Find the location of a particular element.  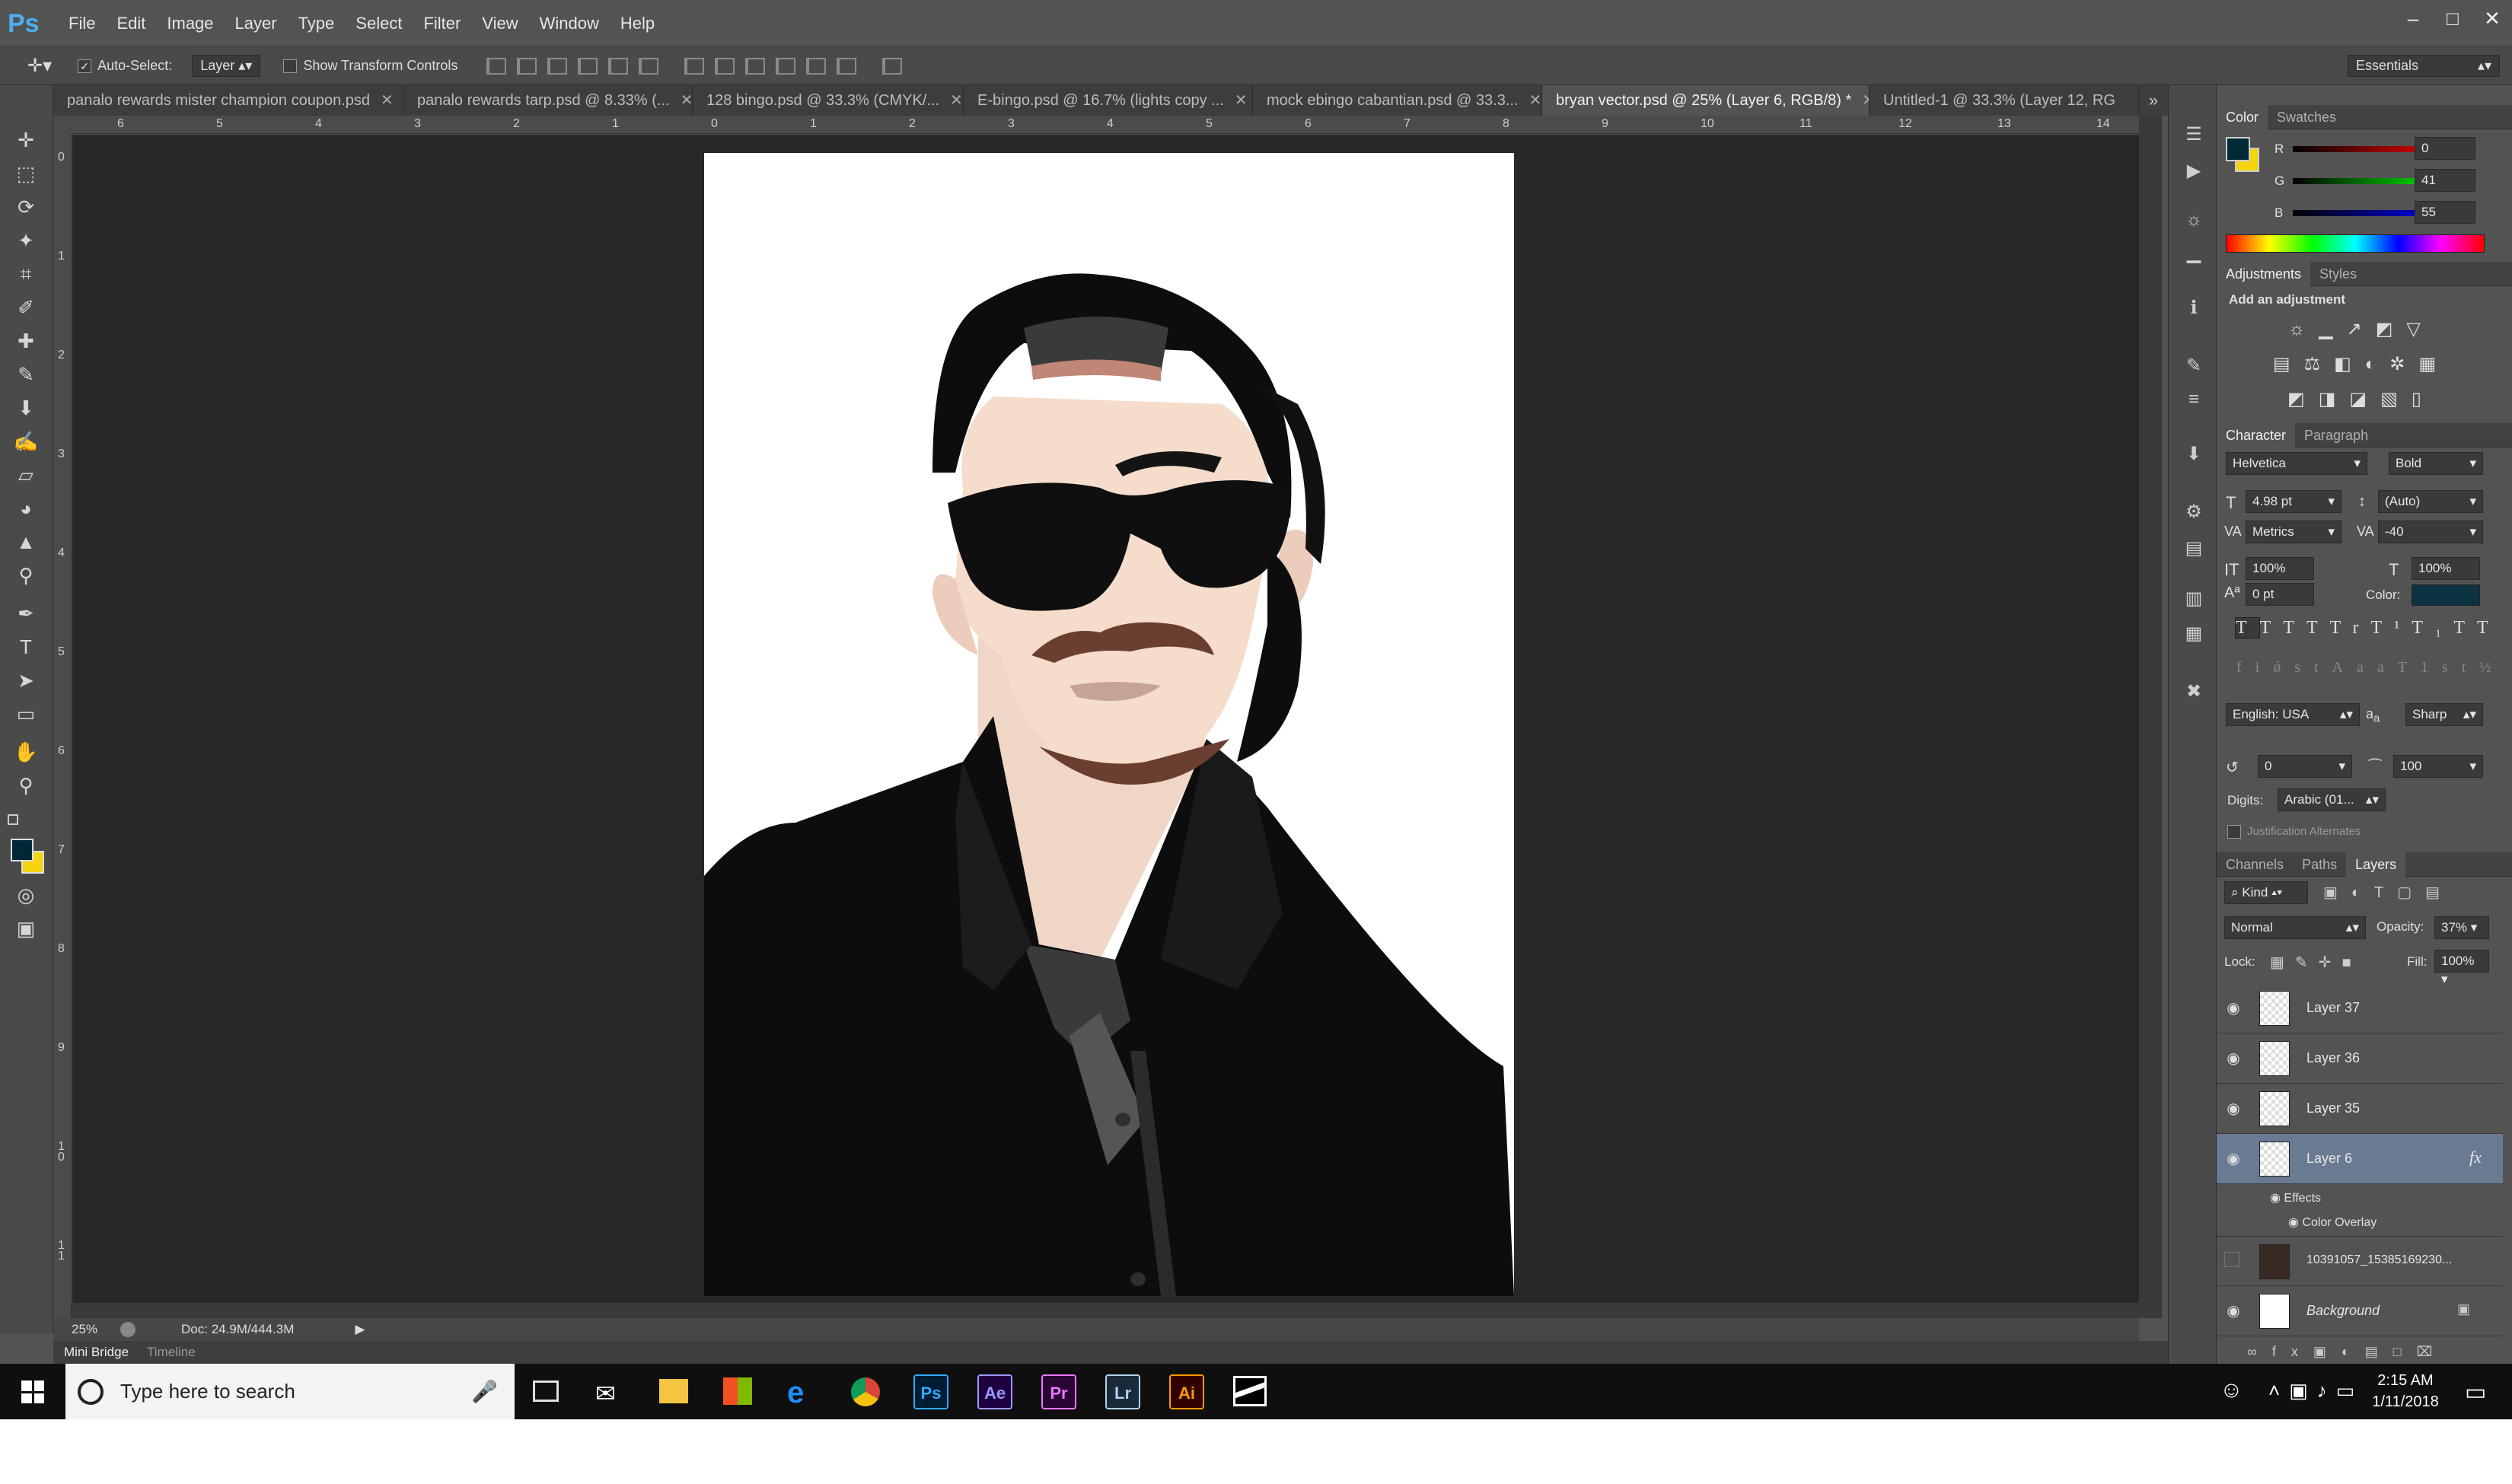

underline-icon: T is located at coordinates (2465, 628).